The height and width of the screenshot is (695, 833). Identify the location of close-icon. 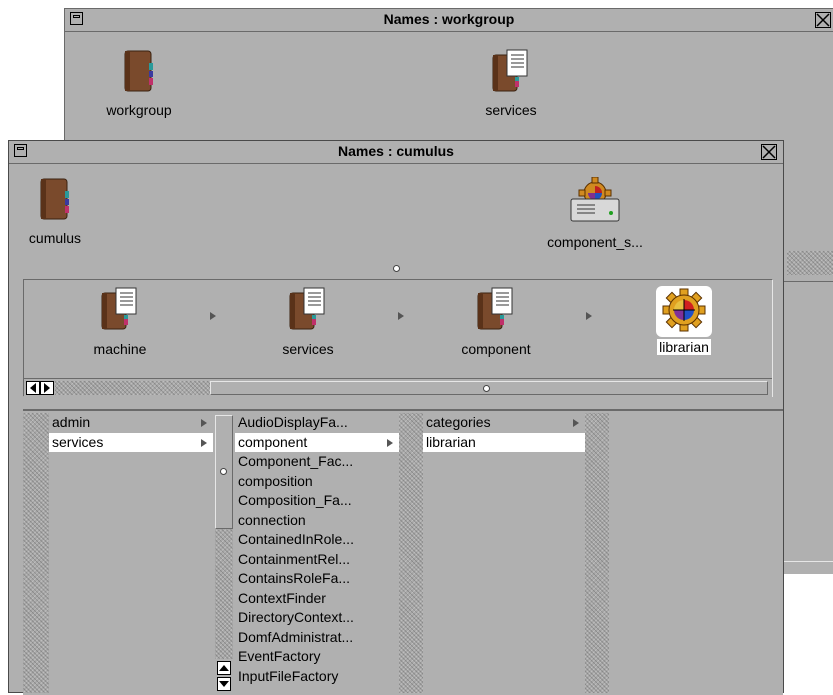
(823, 20).